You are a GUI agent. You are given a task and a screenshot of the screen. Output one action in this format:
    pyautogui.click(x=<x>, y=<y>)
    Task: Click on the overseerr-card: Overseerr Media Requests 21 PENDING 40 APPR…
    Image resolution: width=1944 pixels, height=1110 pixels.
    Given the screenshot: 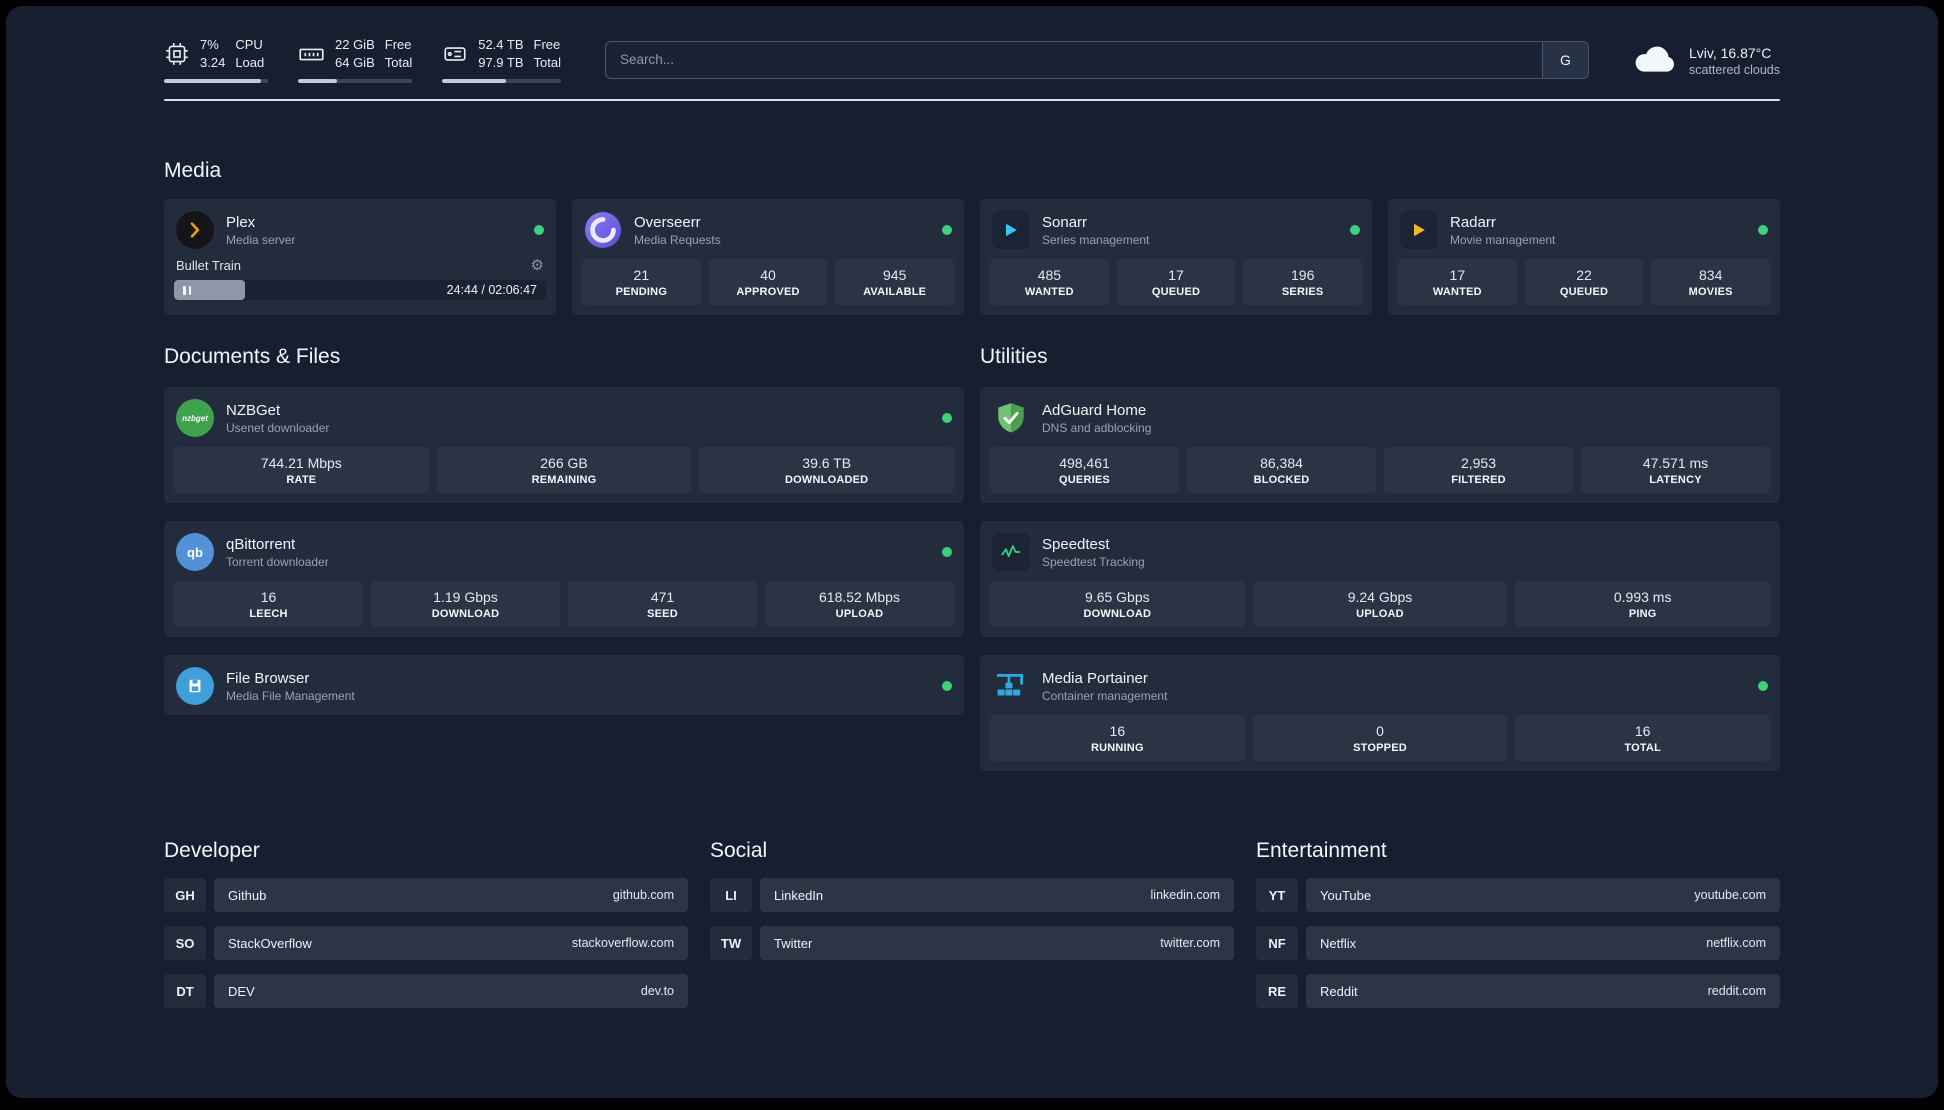 What is the action you would take?
    pyautogui.click(x=768, y=257)
    